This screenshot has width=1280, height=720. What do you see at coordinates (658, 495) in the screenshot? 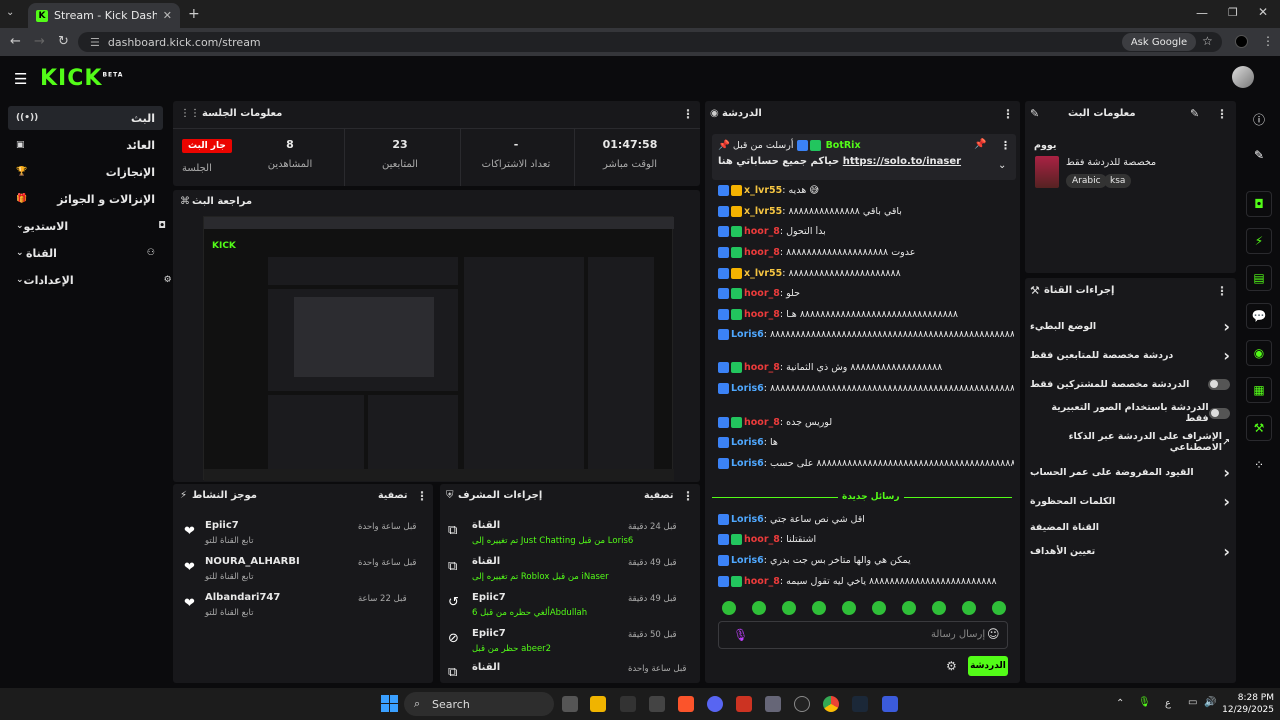
I see `mod-filter-button: تصفية` at bounding box center [658, 495].